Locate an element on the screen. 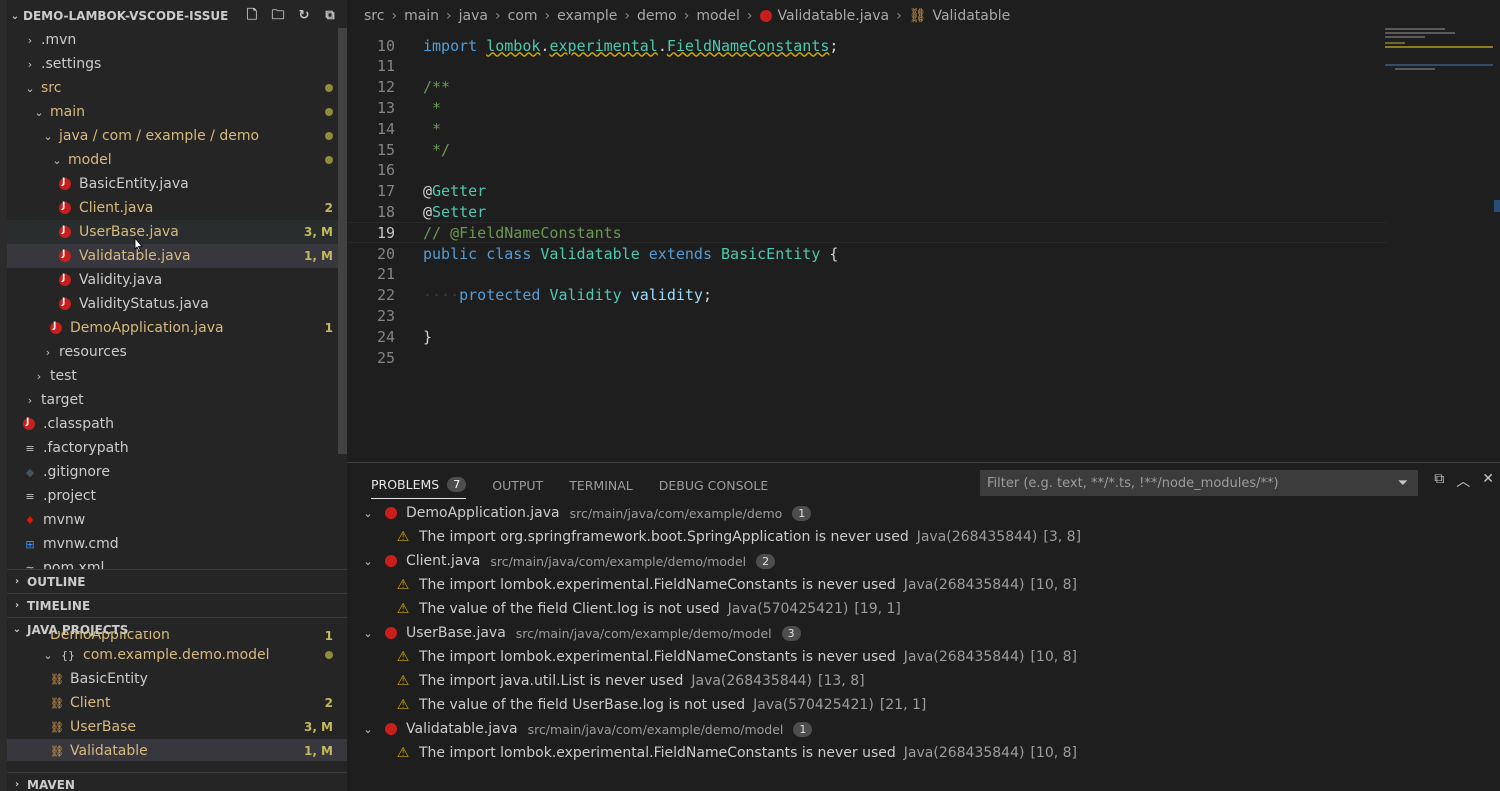  tree-item: .classpath is located at coordinates (177, 424).